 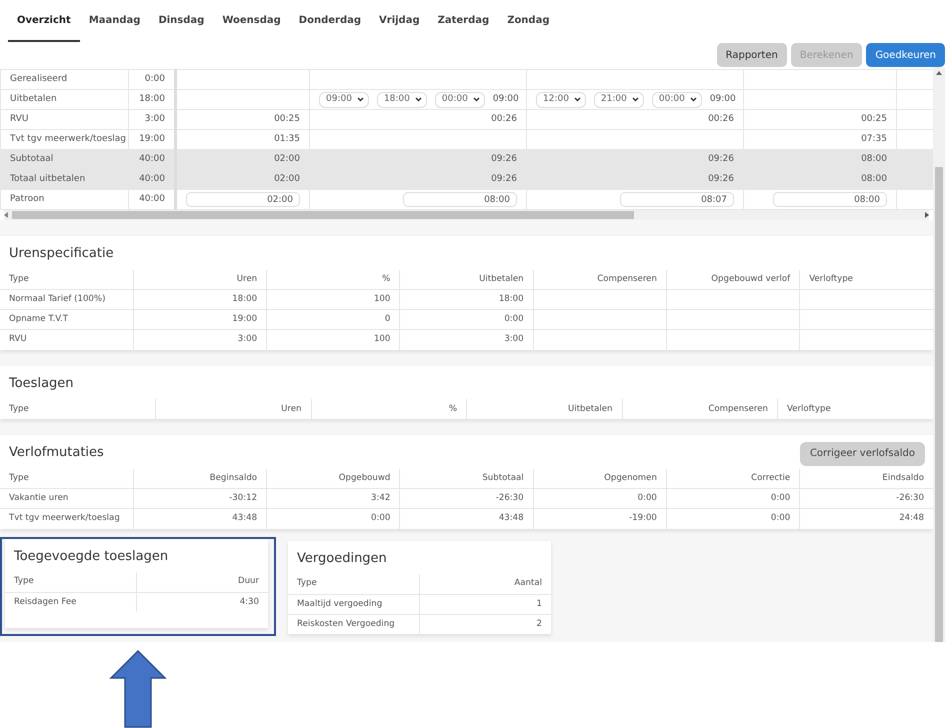 What do you see at coordinates (354, 604) in the screenshot?
I see `table-cell: Maaltijd vergoeding` at bounding box center [354, 604].